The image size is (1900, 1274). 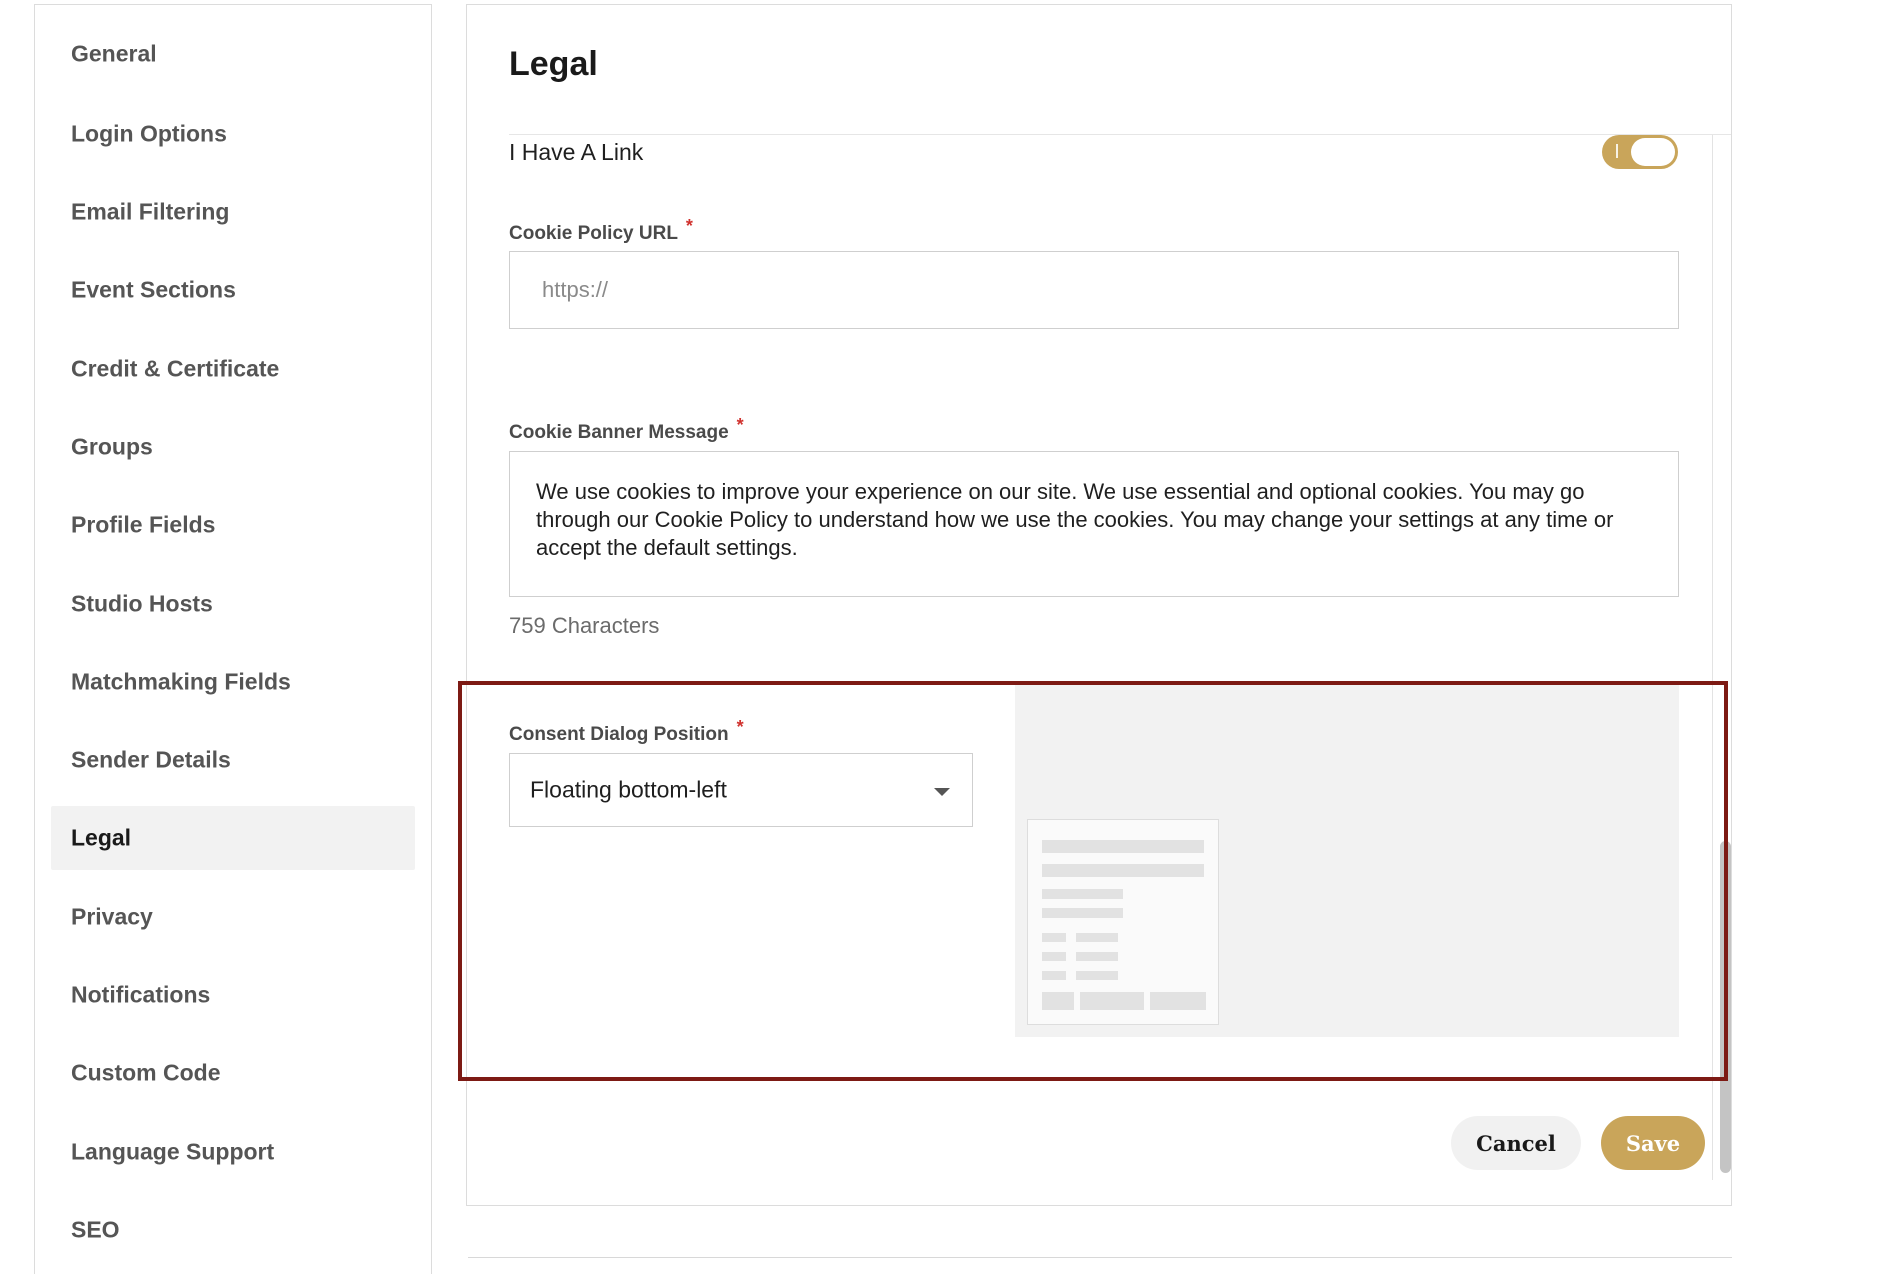 I want to click on cookie-banner-message-label: Cookie Banner Message *, so click(x=626, y=429).